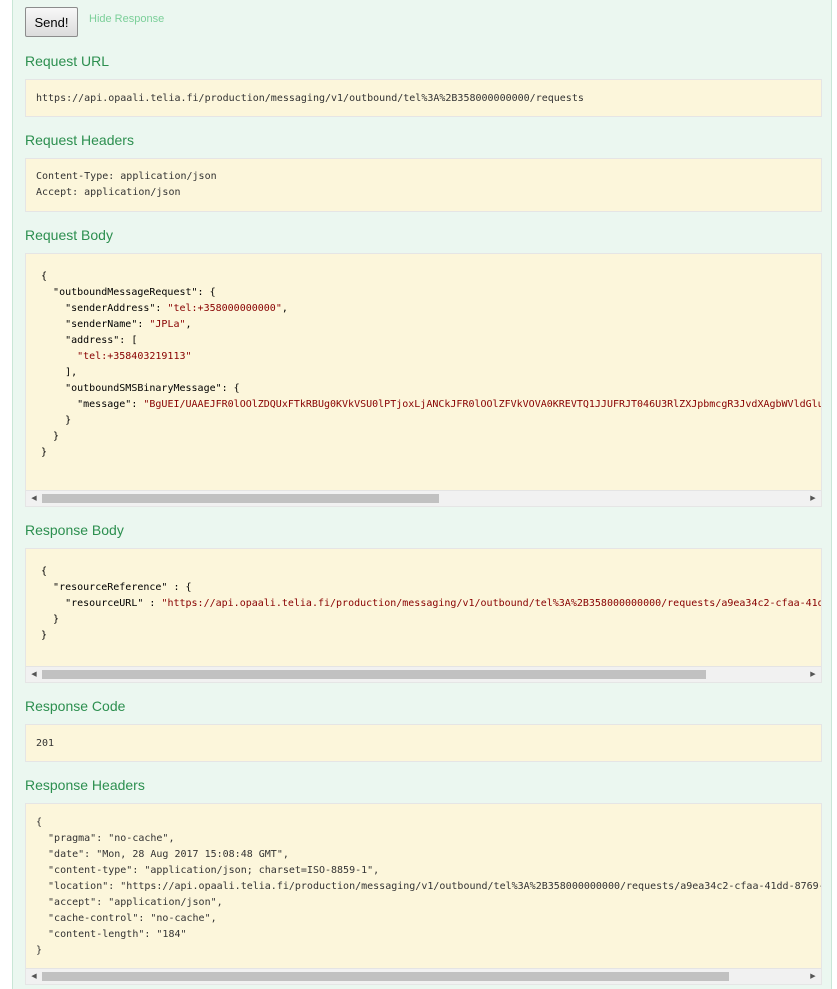 The image size is (837, 989). What do you see at coordinates (79, 140) in the screenshot?
I see `request-headers-heading: Request Headers` at bounding box center [79, 140].